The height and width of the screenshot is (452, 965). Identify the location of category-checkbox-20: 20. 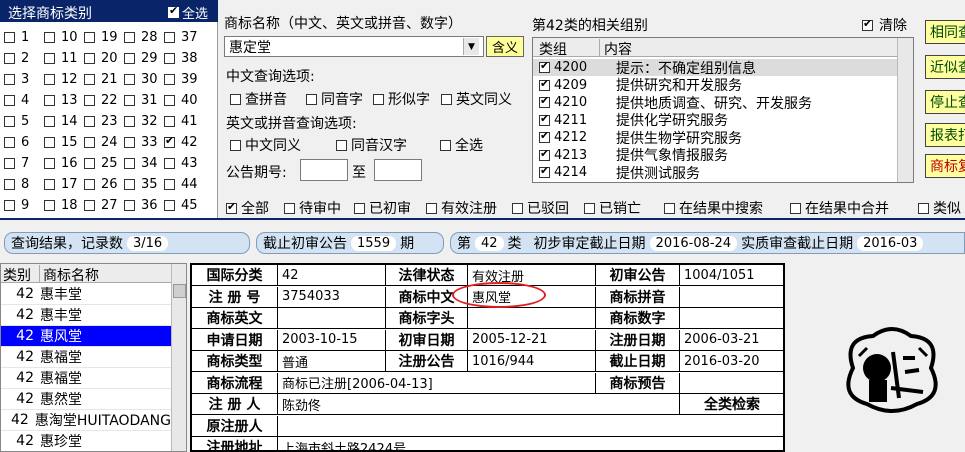
(106, 58).